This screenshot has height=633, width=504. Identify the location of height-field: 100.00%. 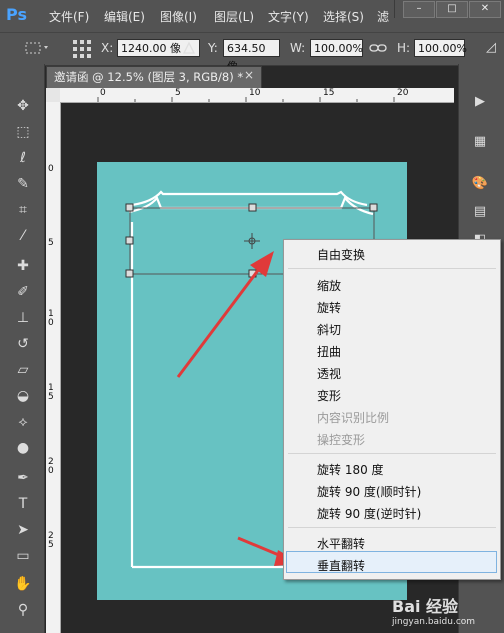
(440, 48).